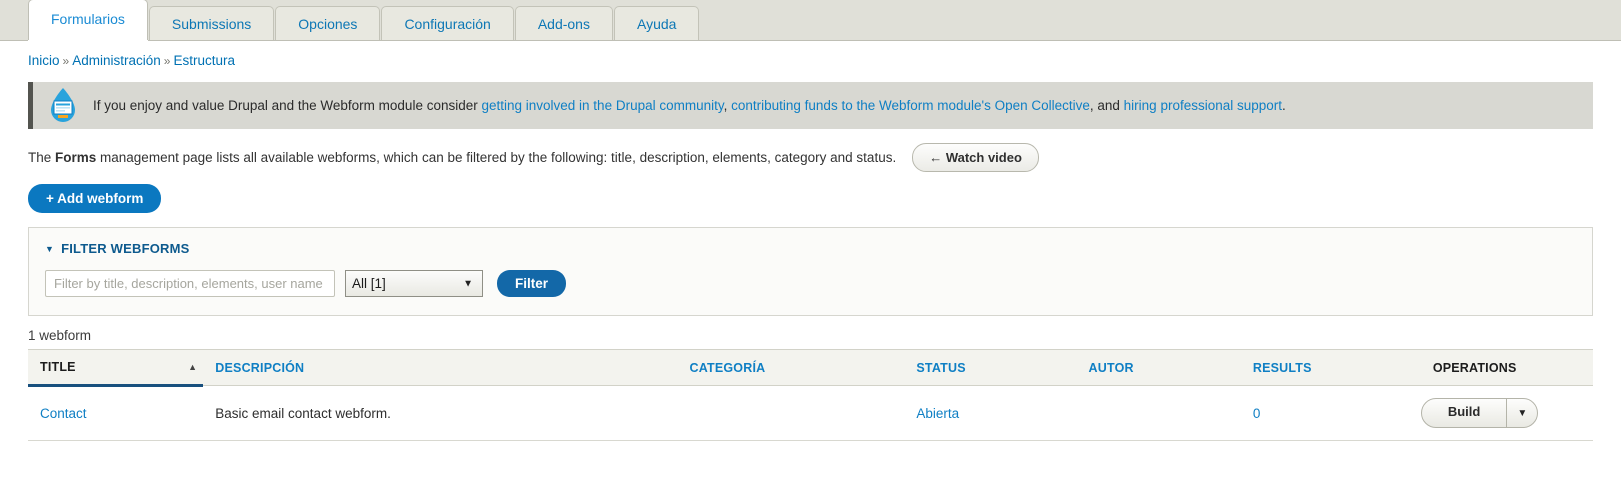 Image resolution: width=1621 pixels, height=501 pixels. Describe the element at coordinates (190, 283) in the screenshot. I see `filter-search-input` at that location.